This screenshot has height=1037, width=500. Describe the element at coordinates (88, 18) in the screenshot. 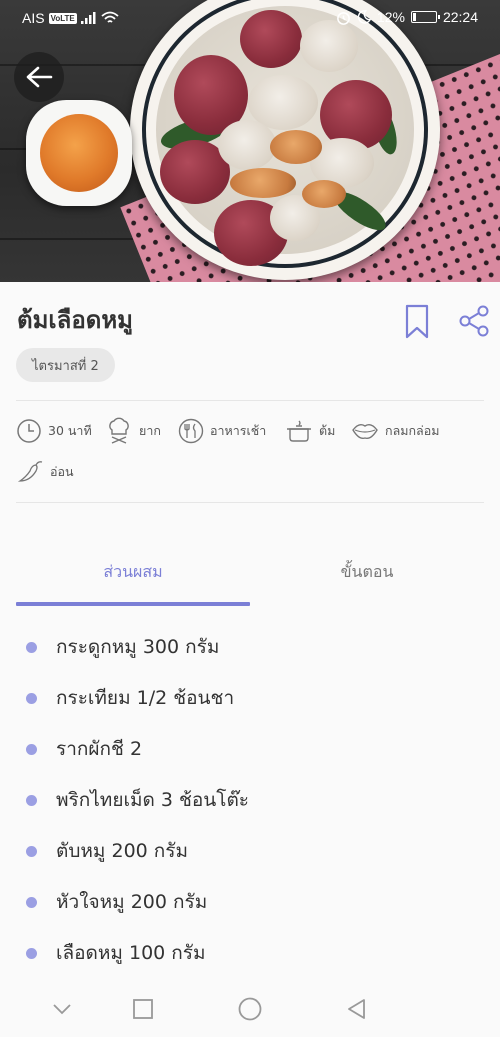

I see `signal-icon` at that location.